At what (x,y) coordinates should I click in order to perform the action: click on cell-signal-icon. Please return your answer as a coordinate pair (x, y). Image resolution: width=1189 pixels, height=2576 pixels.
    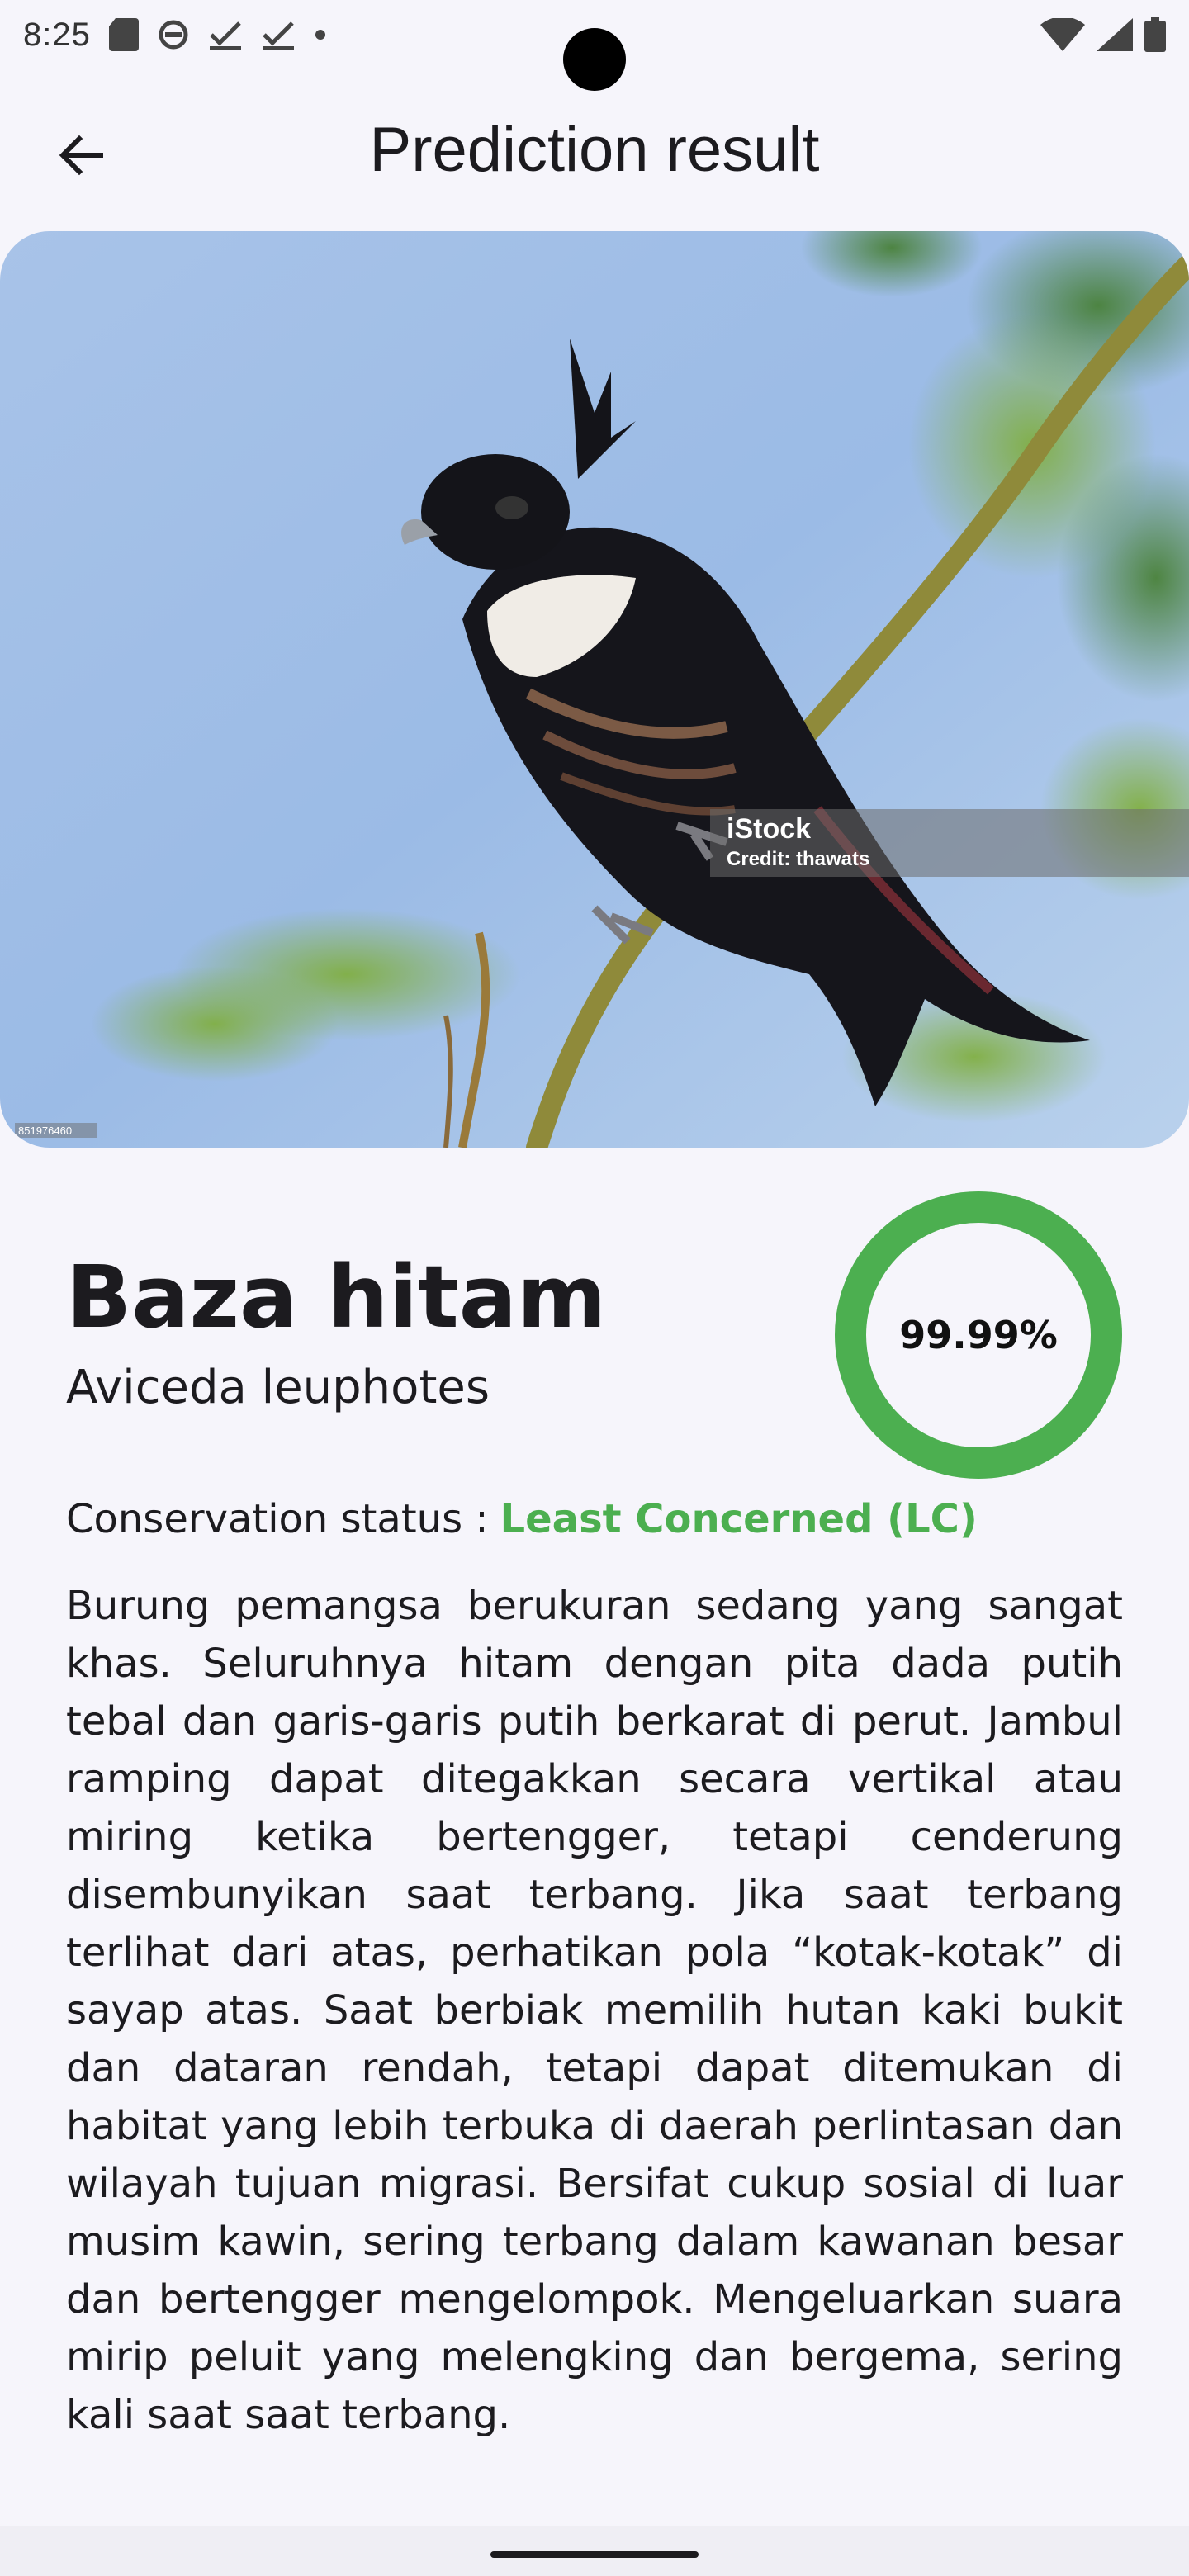
    Looking at the image, I should click on (1115, 34).